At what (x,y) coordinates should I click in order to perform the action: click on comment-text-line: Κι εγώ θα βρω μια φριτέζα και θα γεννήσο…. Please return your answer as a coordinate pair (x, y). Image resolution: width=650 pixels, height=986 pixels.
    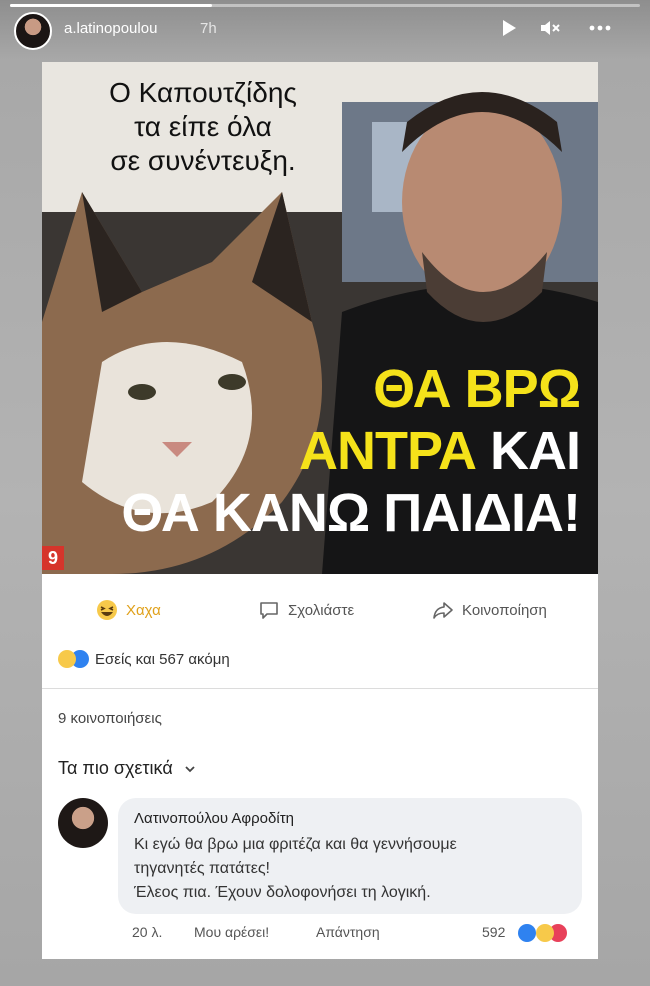
    Looking at the image, I should click on (295, 844).